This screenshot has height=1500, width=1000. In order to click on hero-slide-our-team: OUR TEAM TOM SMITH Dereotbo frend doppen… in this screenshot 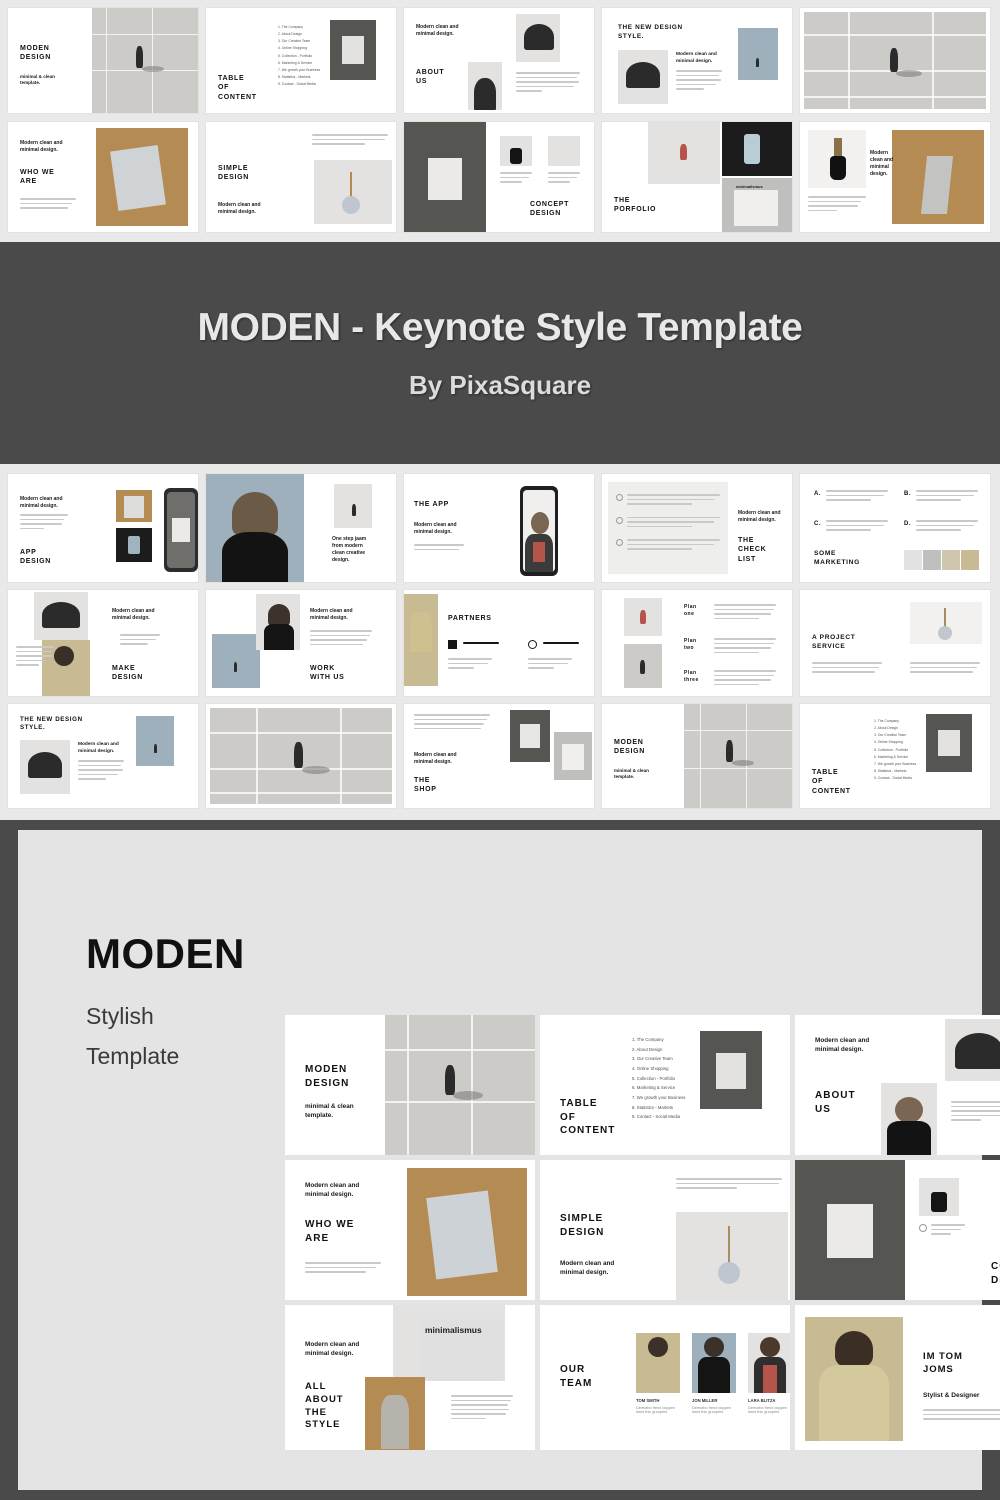, I will do `click(665, 1377)`.